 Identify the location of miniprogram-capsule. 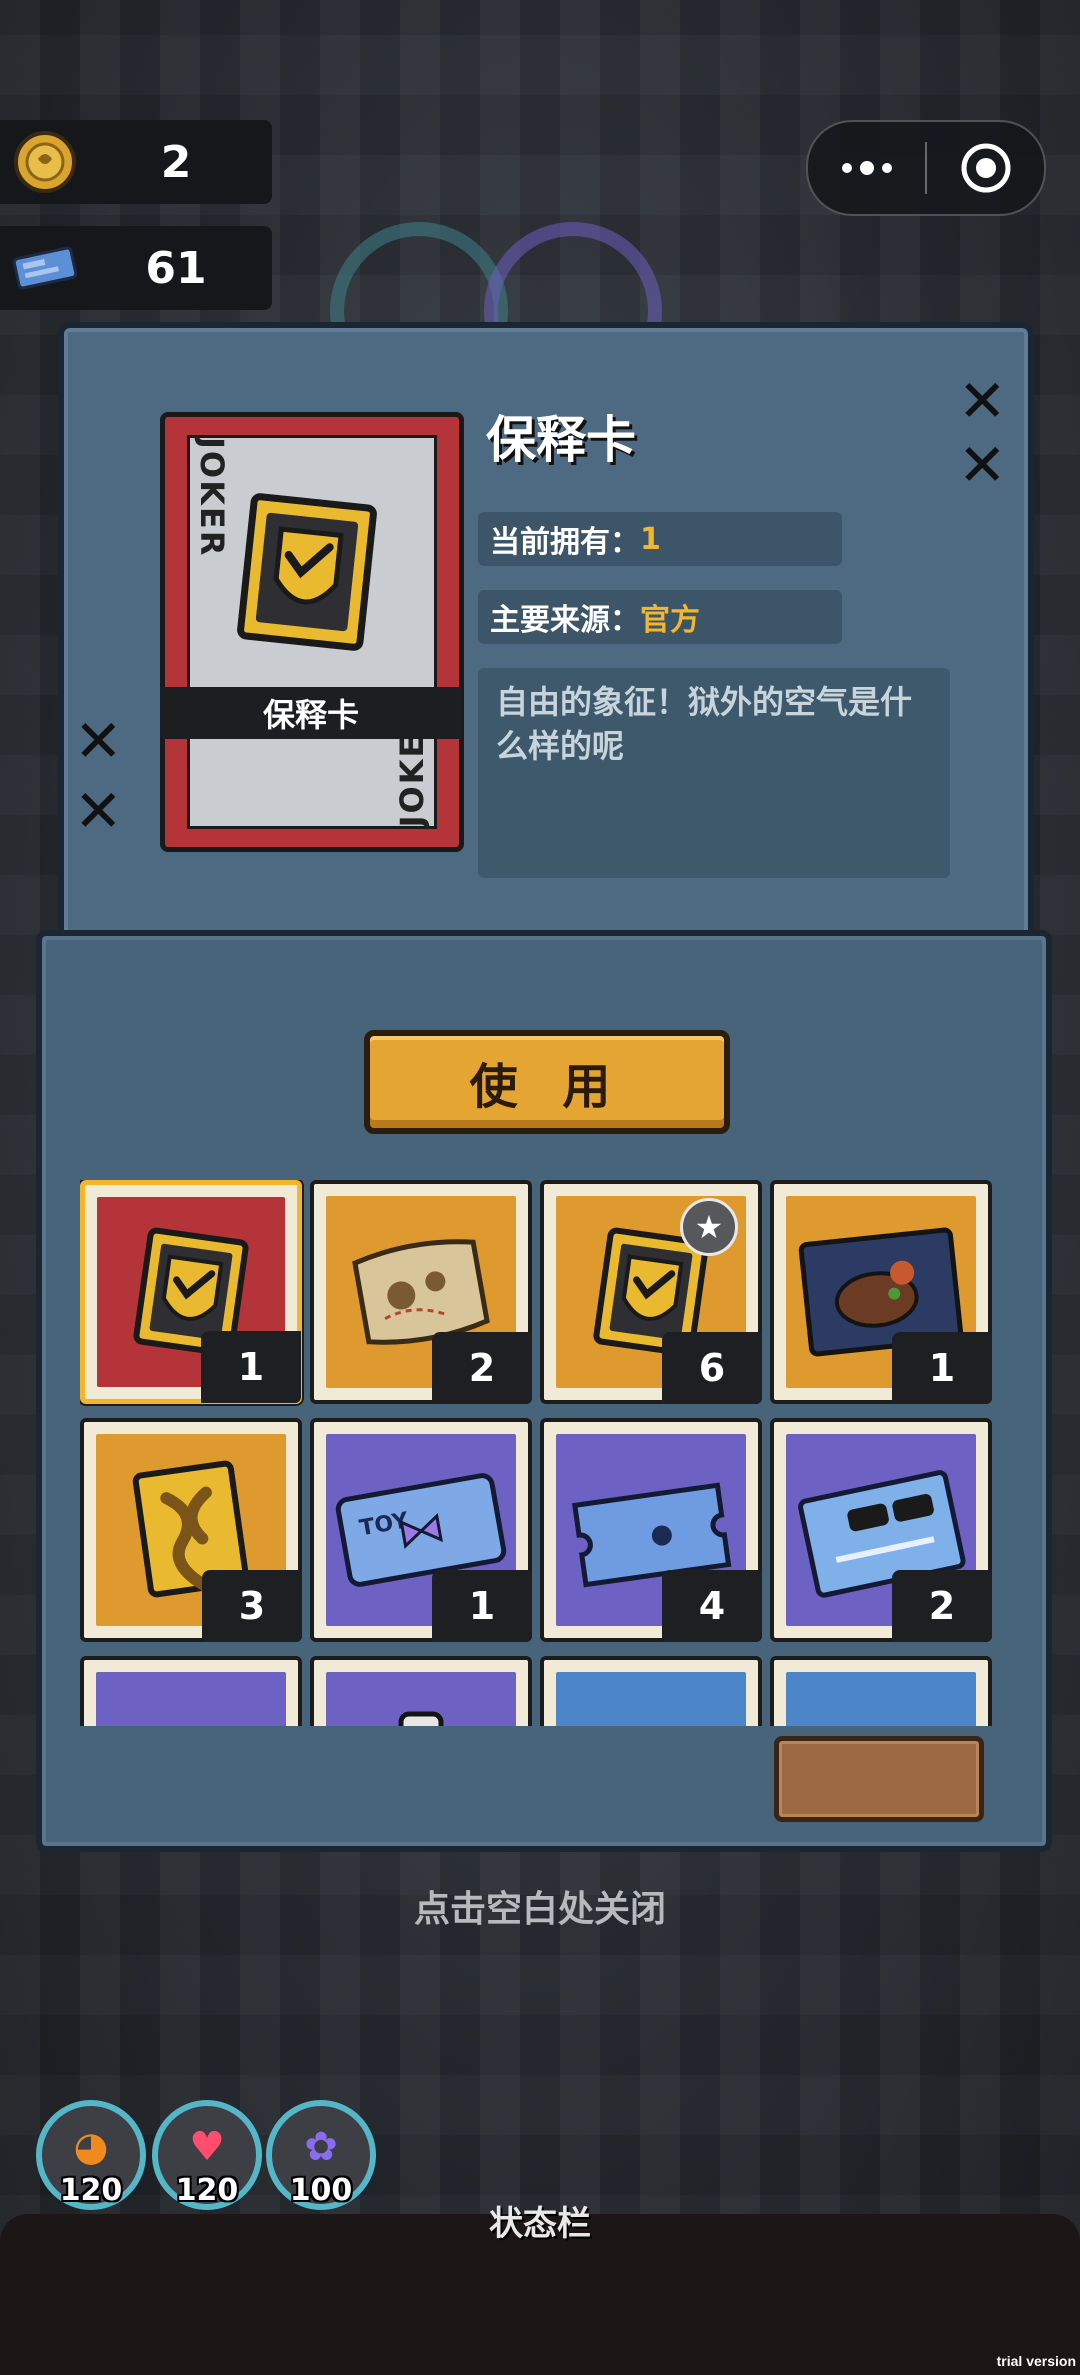
(926, 168).